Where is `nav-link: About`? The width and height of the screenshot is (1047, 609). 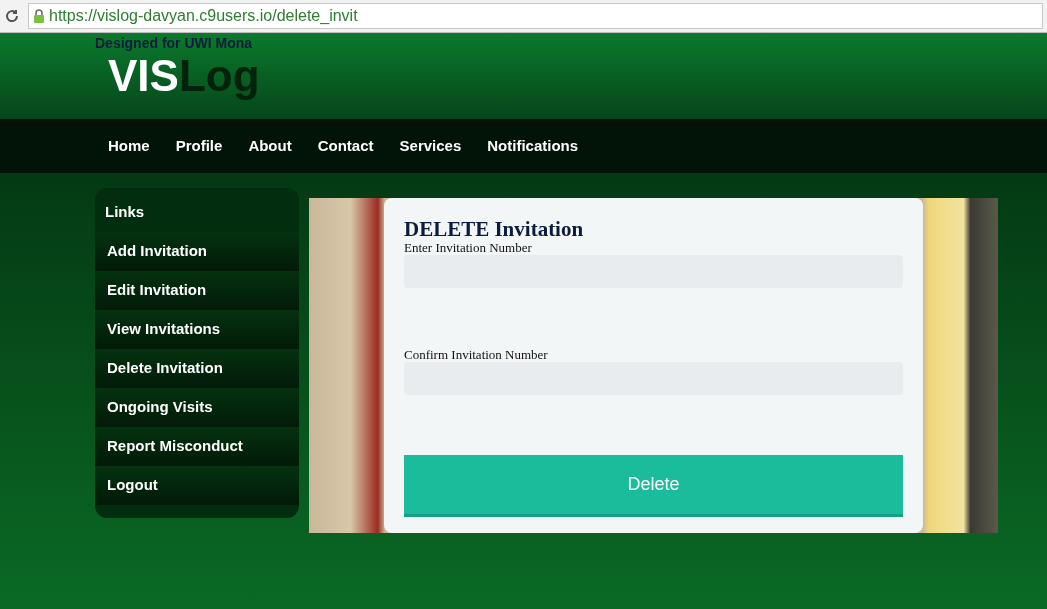
nav-link: About is located at coordinates (270, 146).